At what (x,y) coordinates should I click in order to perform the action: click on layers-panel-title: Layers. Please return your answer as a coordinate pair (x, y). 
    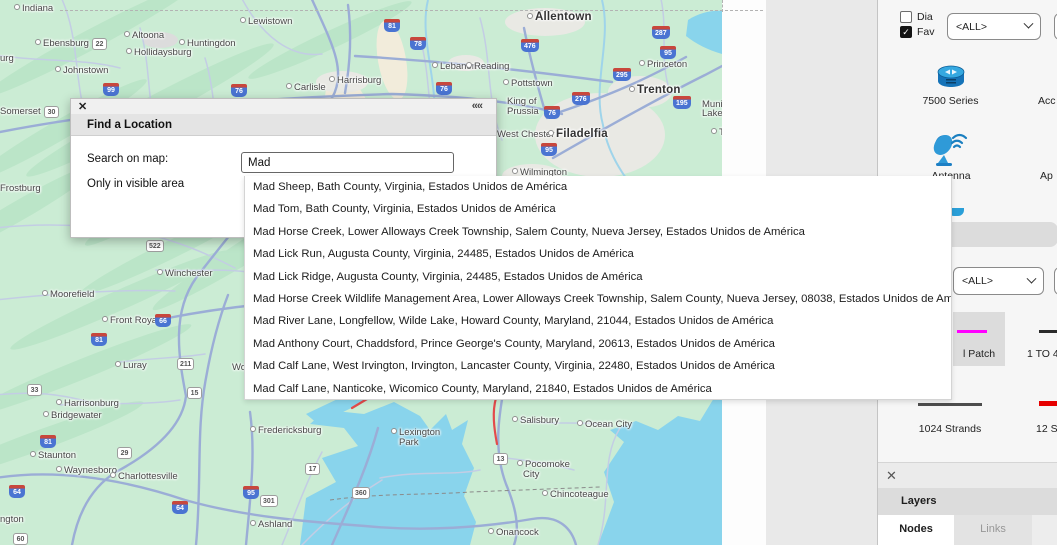
    Looking at the image, I should click on (967, 501).